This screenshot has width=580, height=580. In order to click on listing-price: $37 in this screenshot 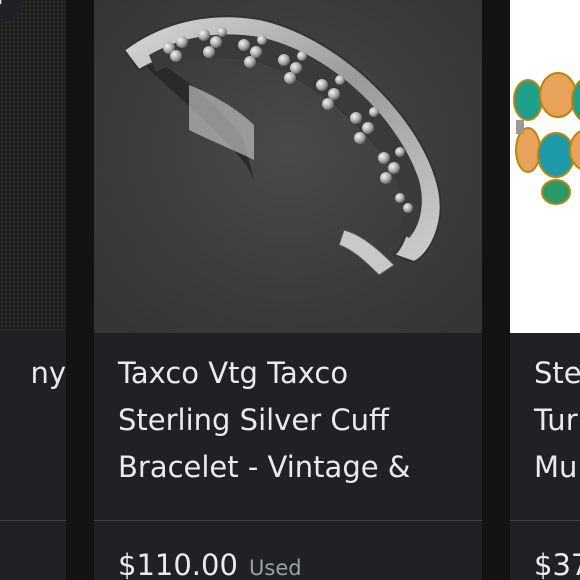, I will do `click(557, 564)`.